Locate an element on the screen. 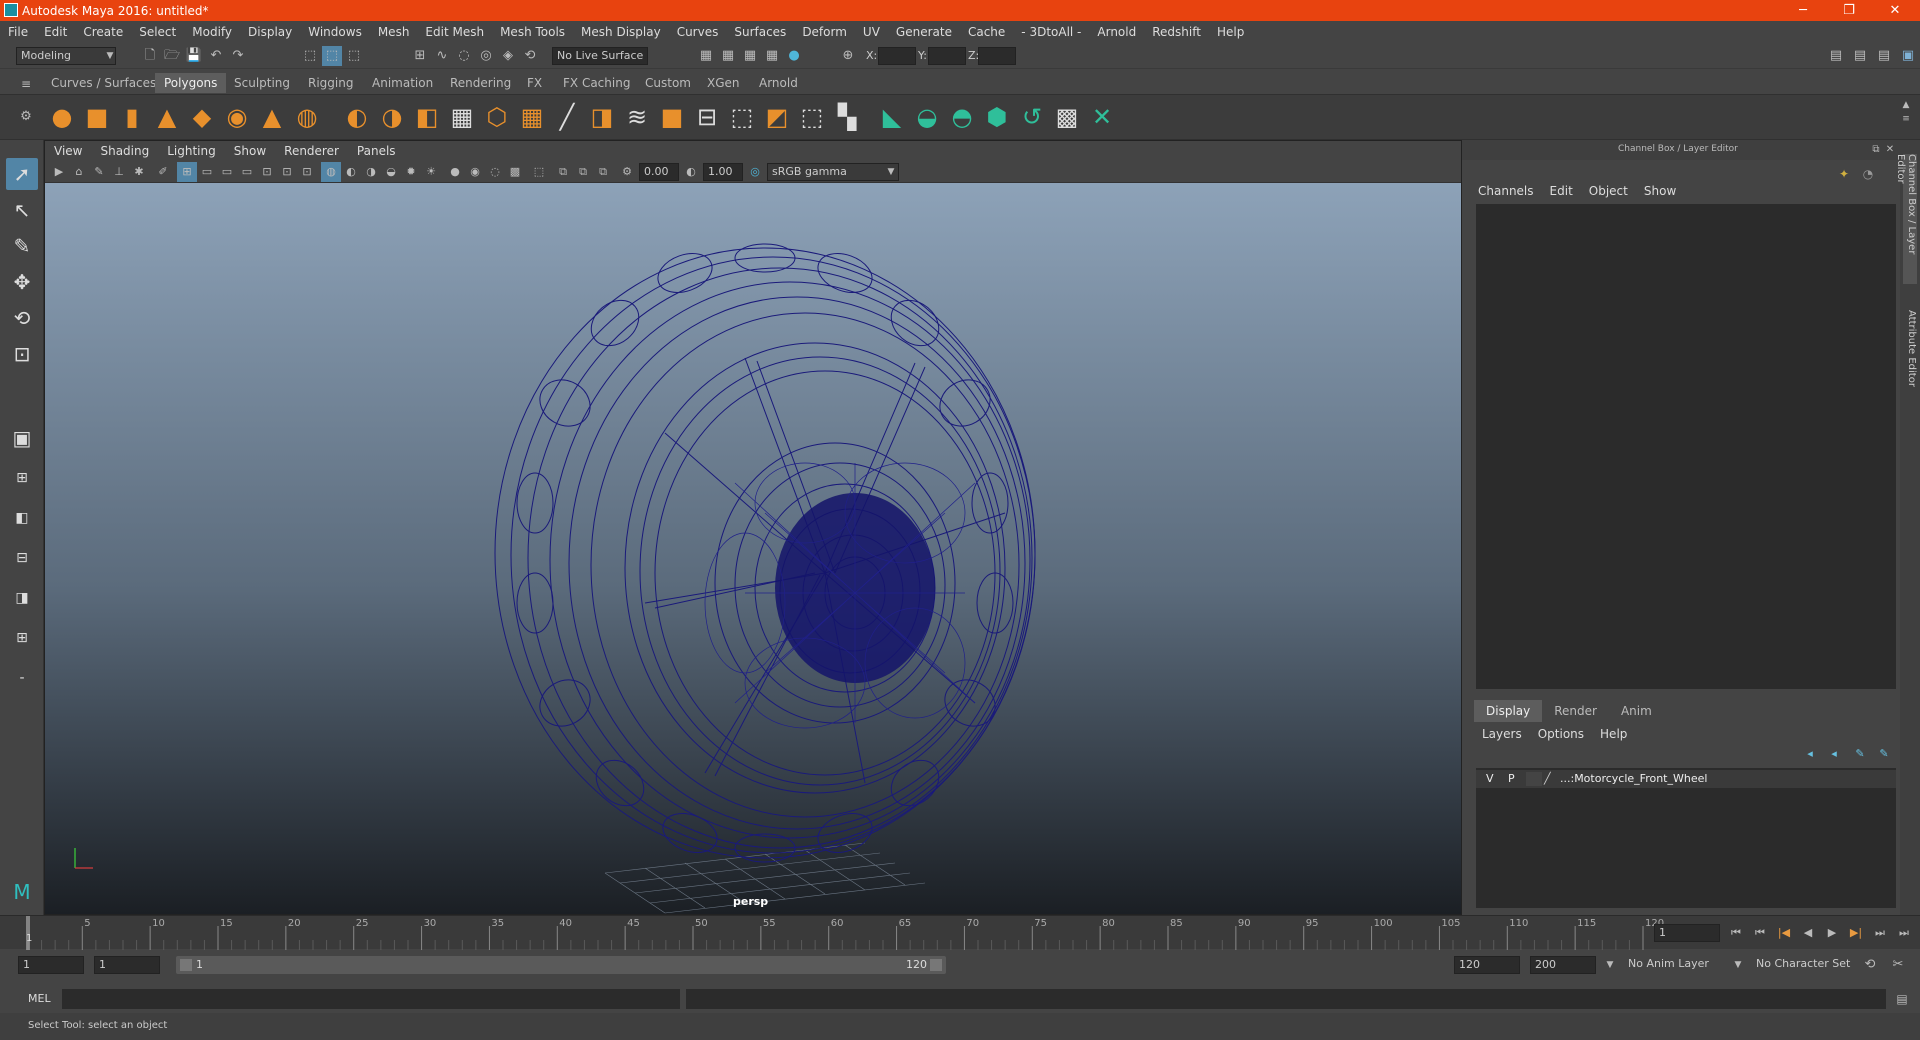  render-view-icon: ▦ is located at coordinates (772, 56).